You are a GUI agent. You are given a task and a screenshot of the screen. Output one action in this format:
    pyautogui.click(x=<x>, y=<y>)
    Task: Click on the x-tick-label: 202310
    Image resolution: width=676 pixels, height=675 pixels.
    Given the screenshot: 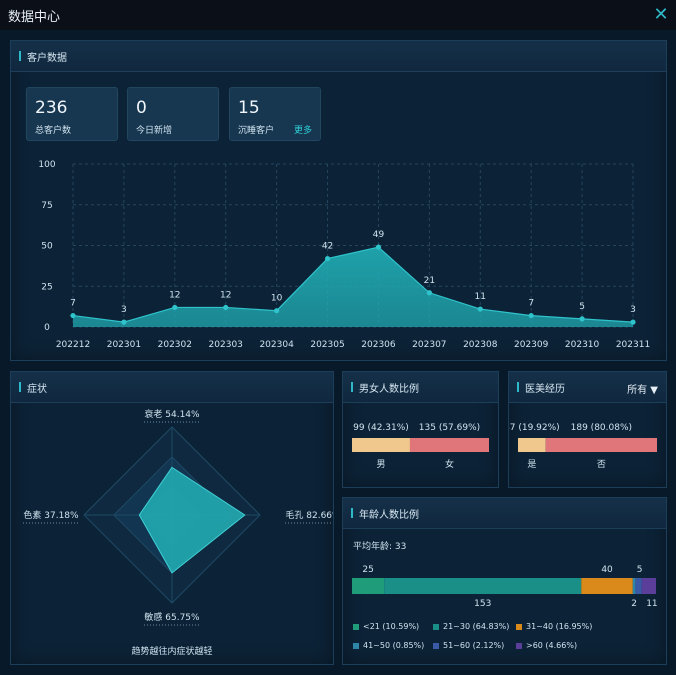 What is the action you would take?
    pyautogui.click(x=582, y=345)
    